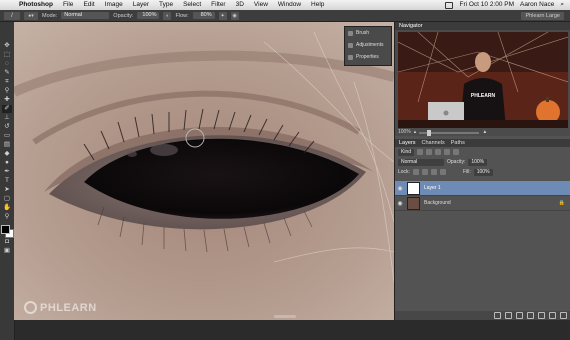 This screenshot has width=570, height=340. I want to click on healing-tool-icon: ✚, so click(7, 100).